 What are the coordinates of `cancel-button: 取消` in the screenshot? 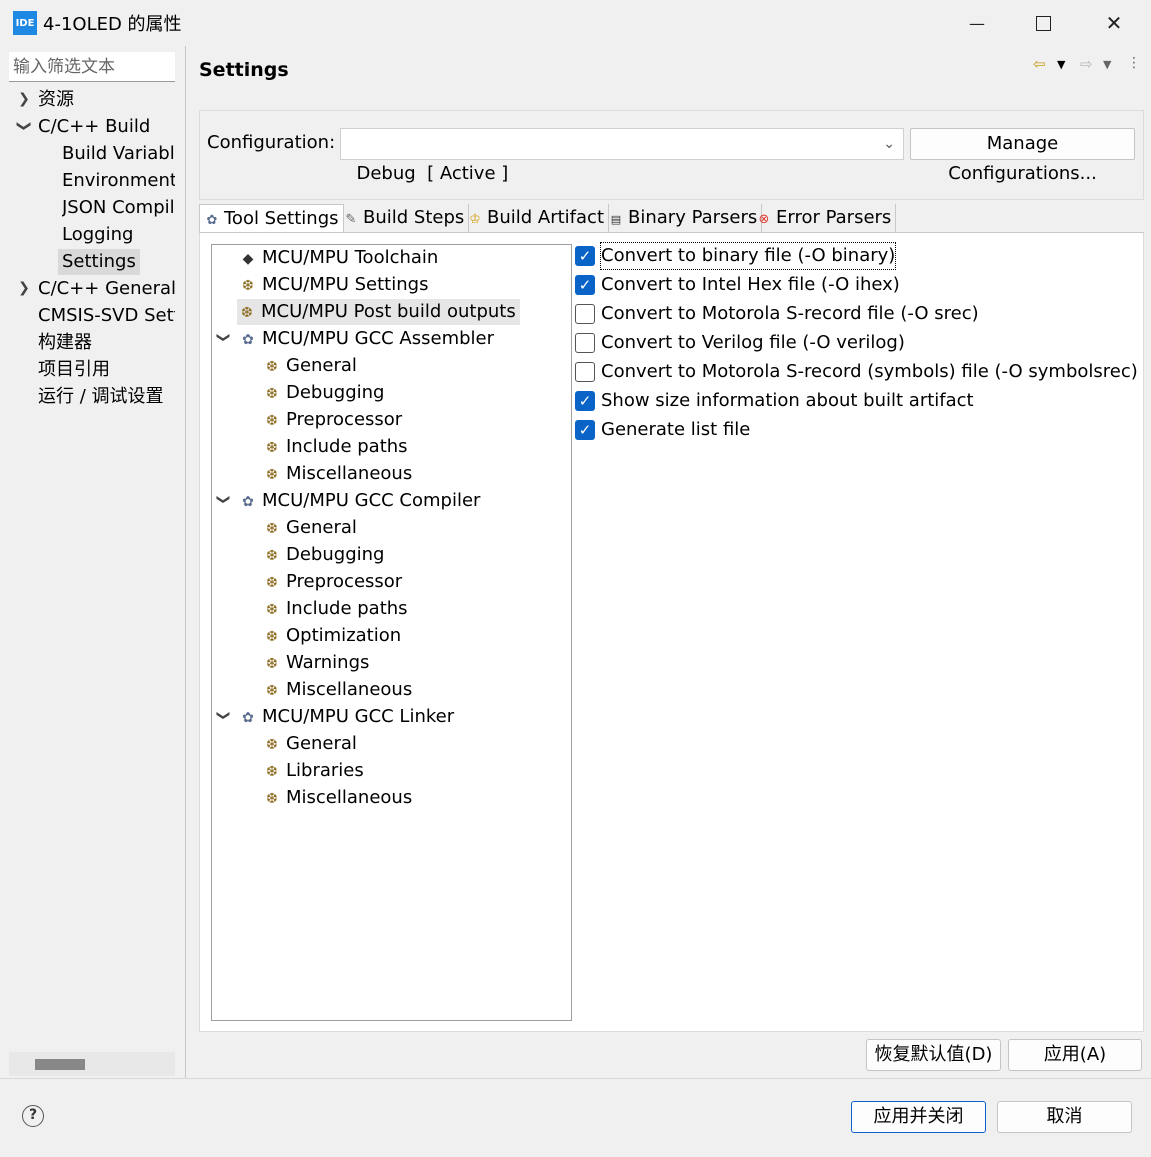 It's located at (1064, 1117).